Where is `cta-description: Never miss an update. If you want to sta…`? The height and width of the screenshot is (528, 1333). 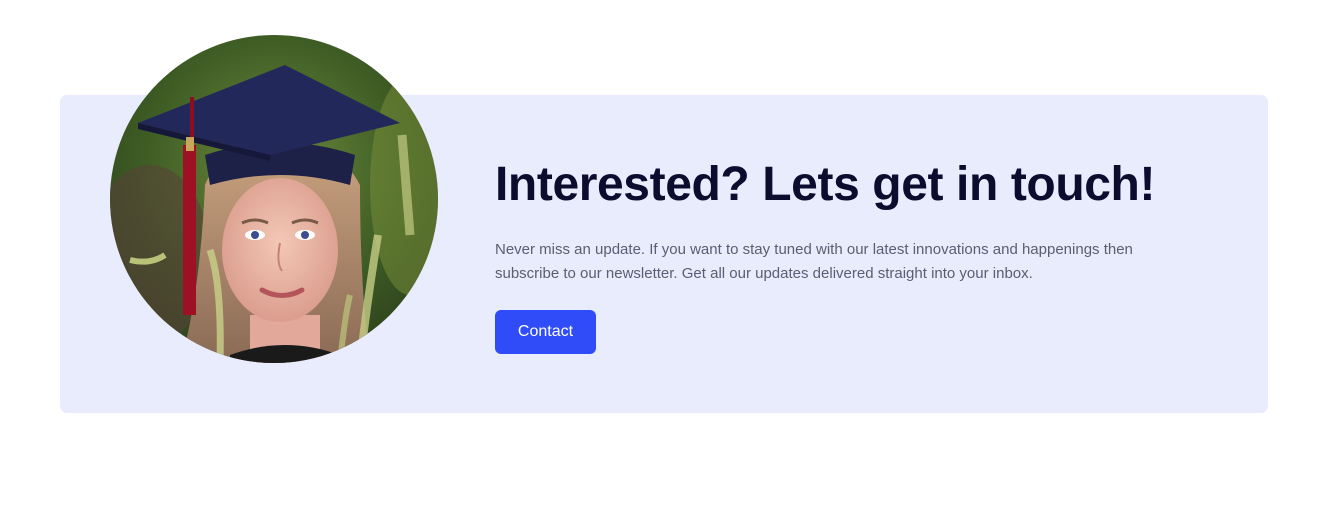
cta-description: Never miss an update. If you want to sta… is located at coordinates (814, 261).